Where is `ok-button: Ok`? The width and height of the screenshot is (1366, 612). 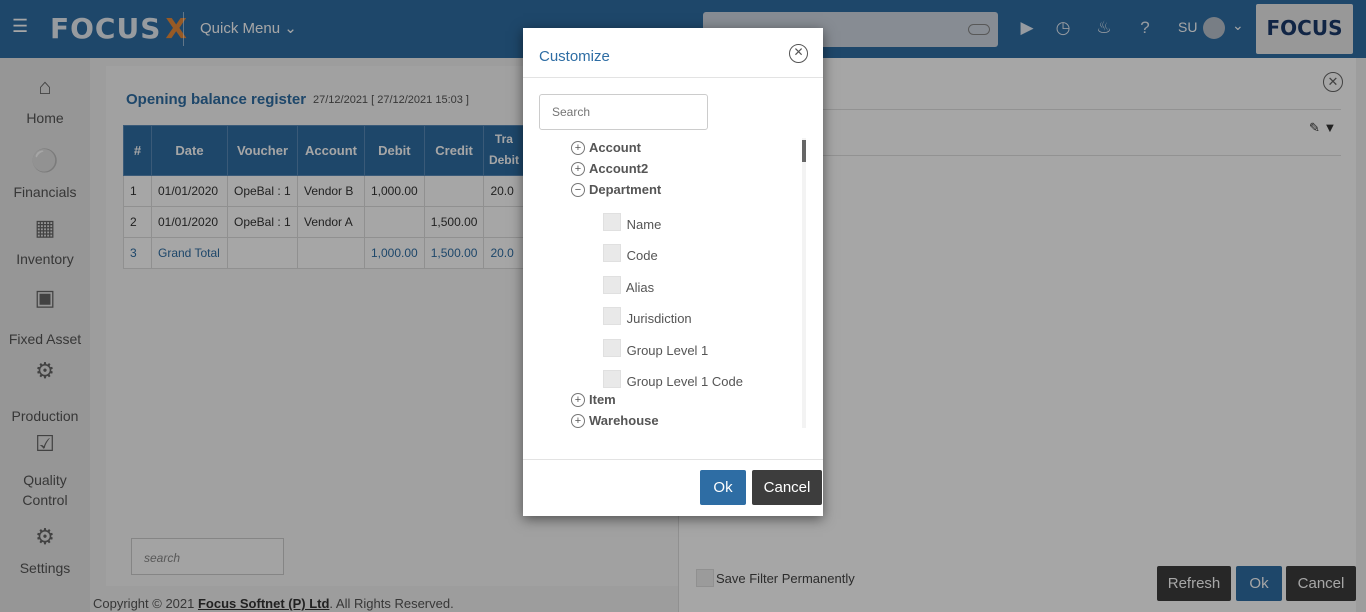
ok-button: Ok is located at coordinates (723, 487).